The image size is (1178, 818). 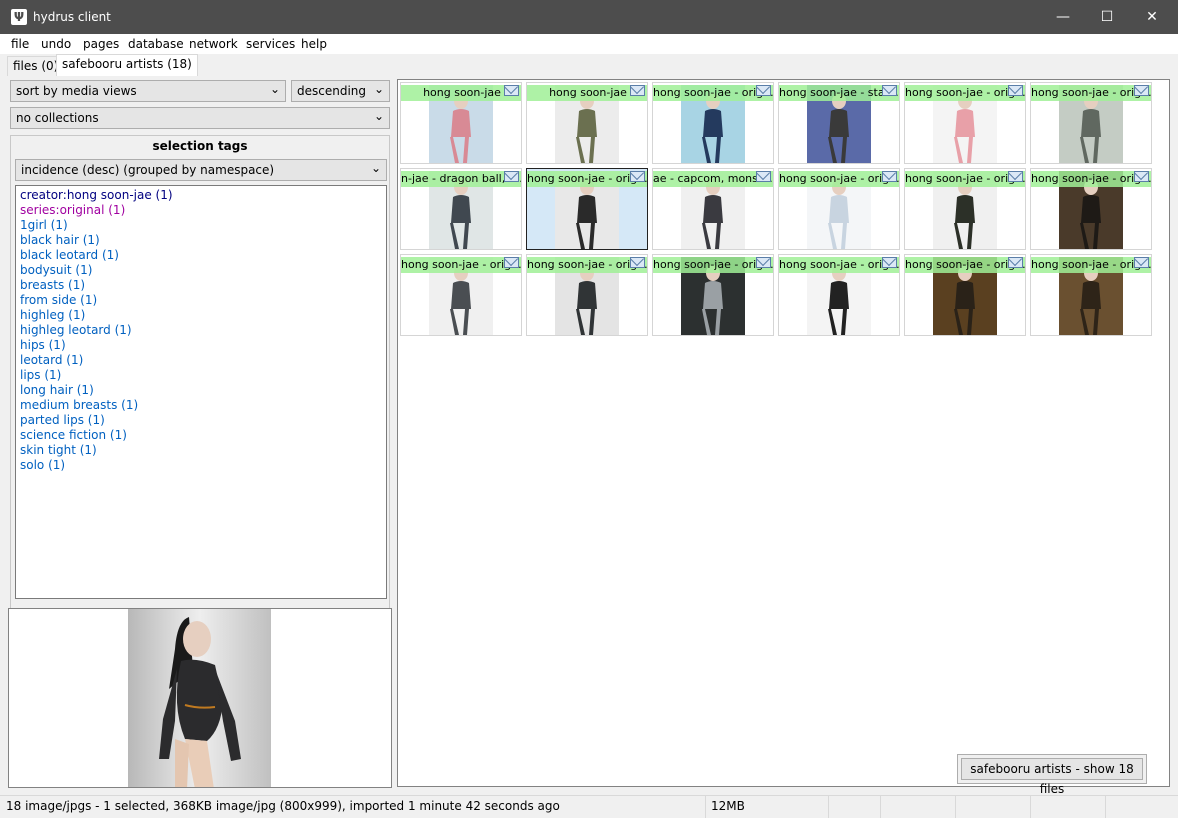 What do you see at coordinates (127, 65) in the screenshot?
I see `tab-safebooru-artists: safebooru artists (18)` at bounding box center [127, 65].